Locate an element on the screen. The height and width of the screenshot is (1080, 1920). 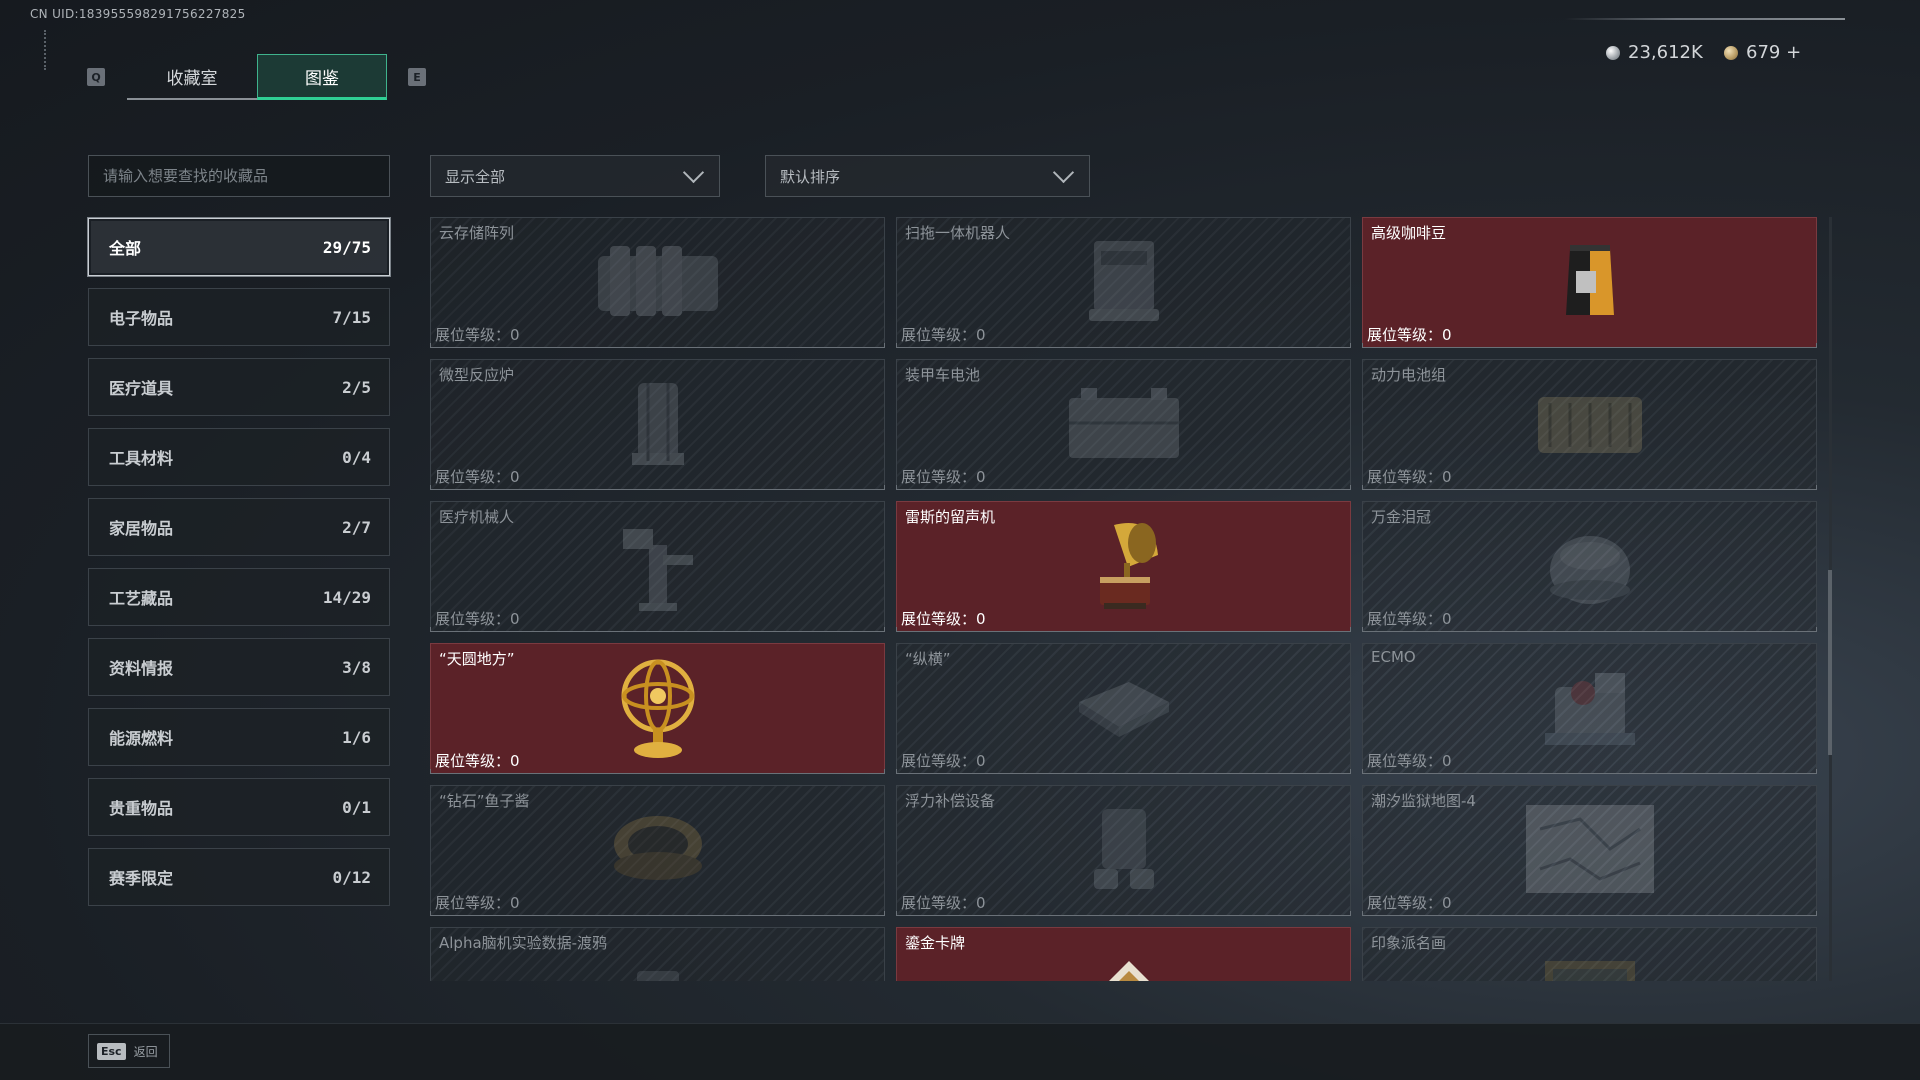
silver-coin-icon is located at coordinates (1613, 52).